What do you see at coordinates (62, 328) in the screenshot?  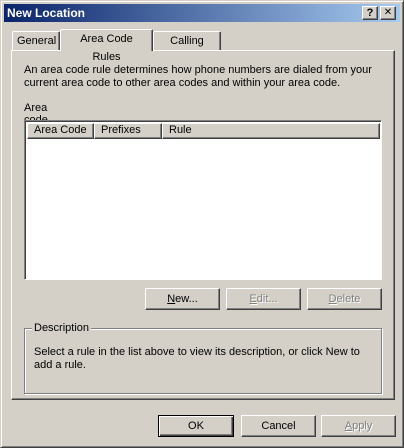 I see `description-legend: Description` at bounding box center [62, 328].